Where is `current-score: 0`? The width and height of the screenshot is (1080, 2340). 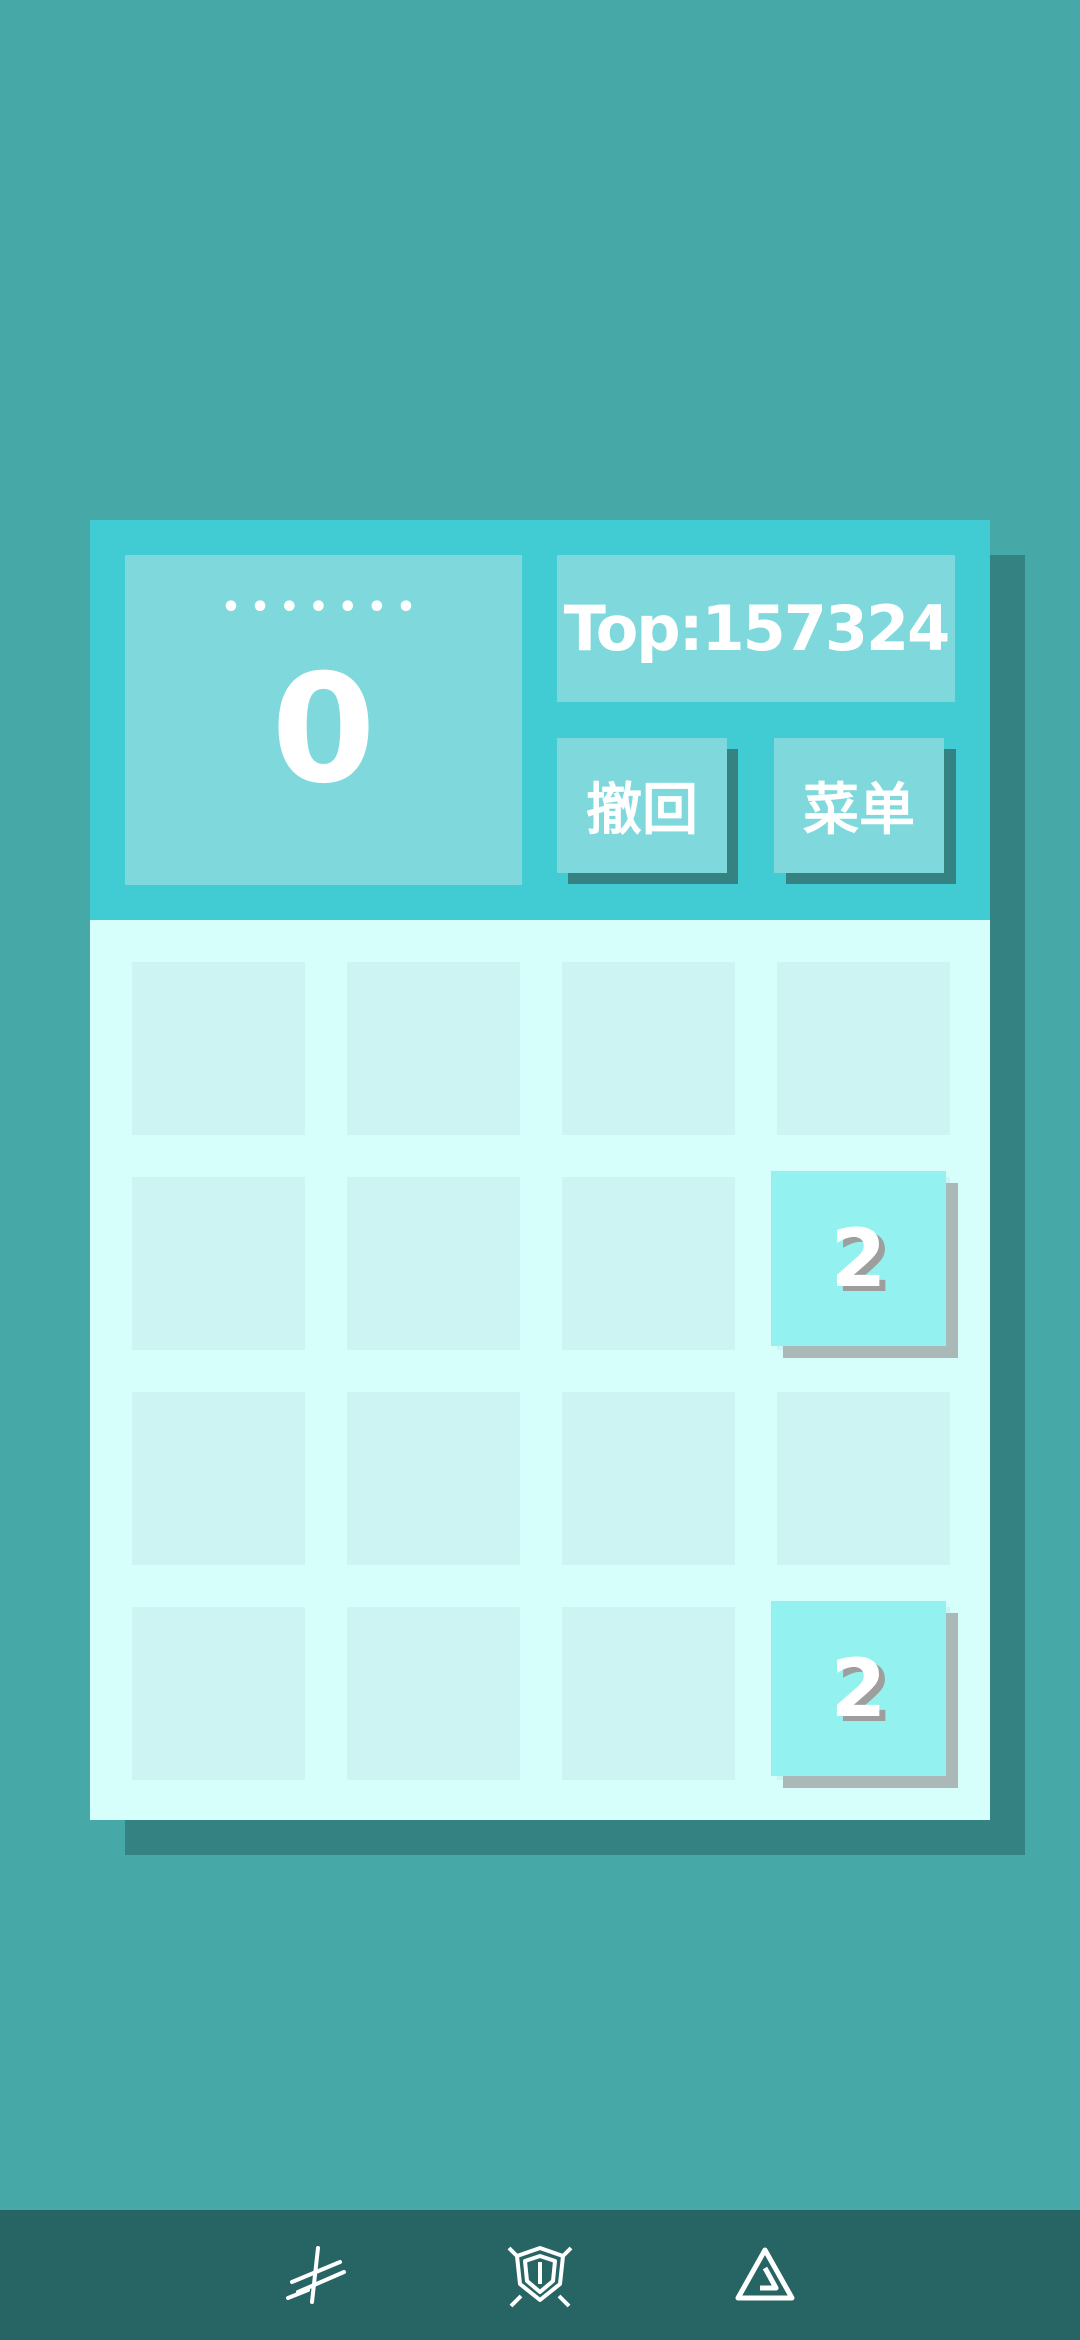 current-score: 0 is located at coordinates (323, 730).